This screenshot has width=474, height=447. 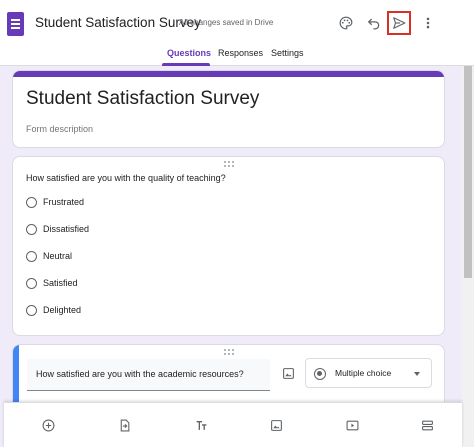 I want to click on add-question-button, so click(x=48, y=425).